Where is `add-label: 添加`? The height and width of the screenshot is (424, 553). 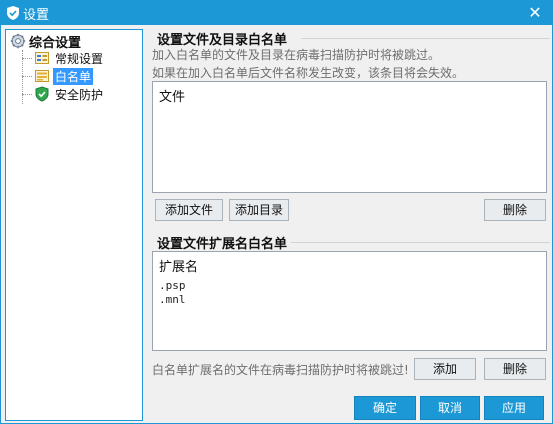 add-label: 添加 is located at coordinates (444, 369).